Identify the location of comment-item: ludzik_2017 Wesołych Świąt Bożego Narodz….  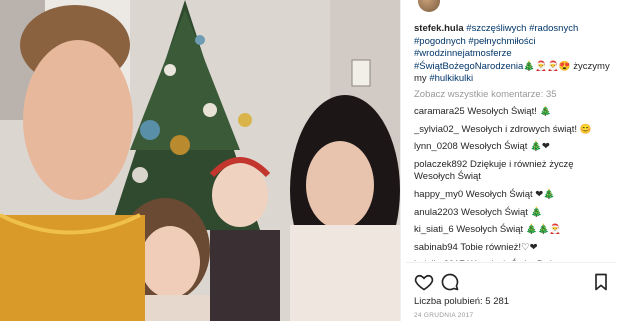
(514, 260).